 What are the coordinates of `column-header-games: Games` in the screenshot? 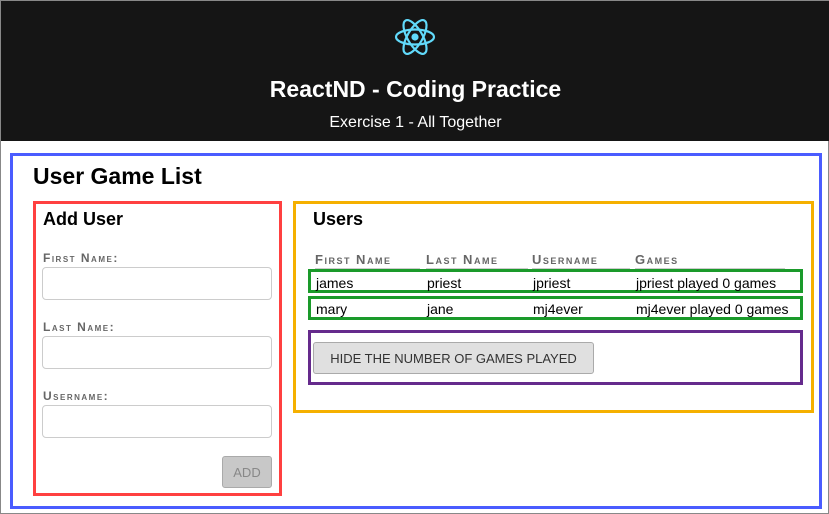 It's located at (710, 261).